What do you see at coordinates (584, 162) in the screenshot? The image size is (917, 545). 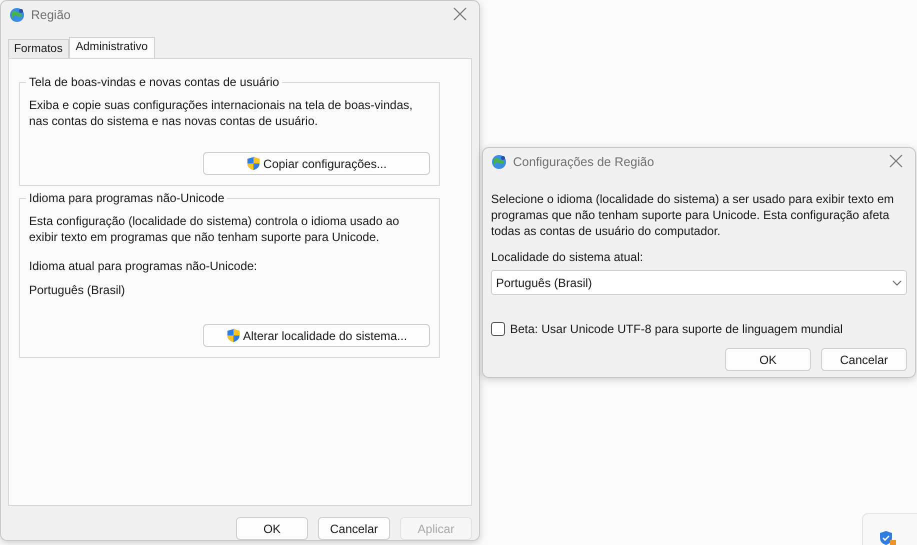 I see `window-title: Configurações de Região` at bounding box center [584, 162].